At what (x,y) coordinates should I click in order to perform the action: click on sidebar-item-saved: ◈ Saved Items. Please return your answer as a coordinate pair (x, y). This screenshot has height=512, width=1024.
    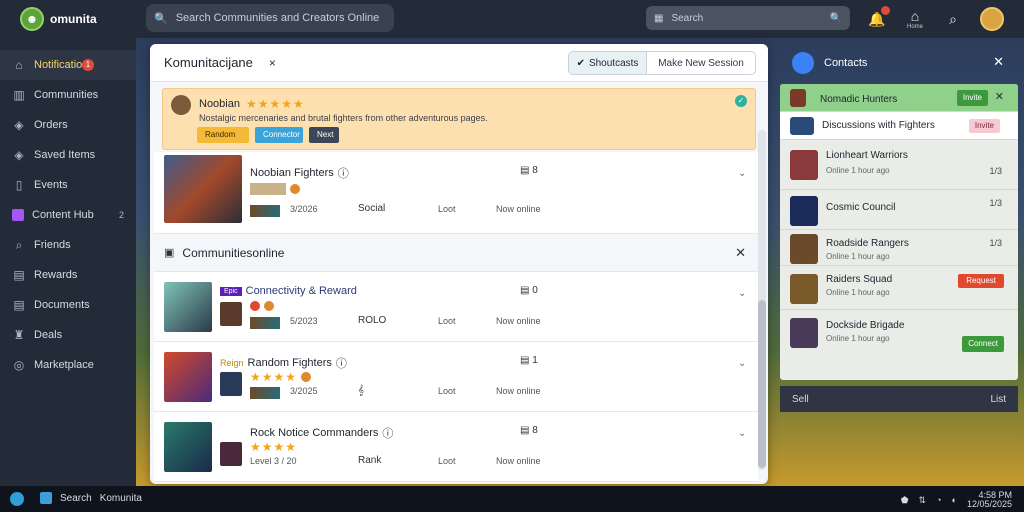
    Looking at the image, I should click on (68, 155).